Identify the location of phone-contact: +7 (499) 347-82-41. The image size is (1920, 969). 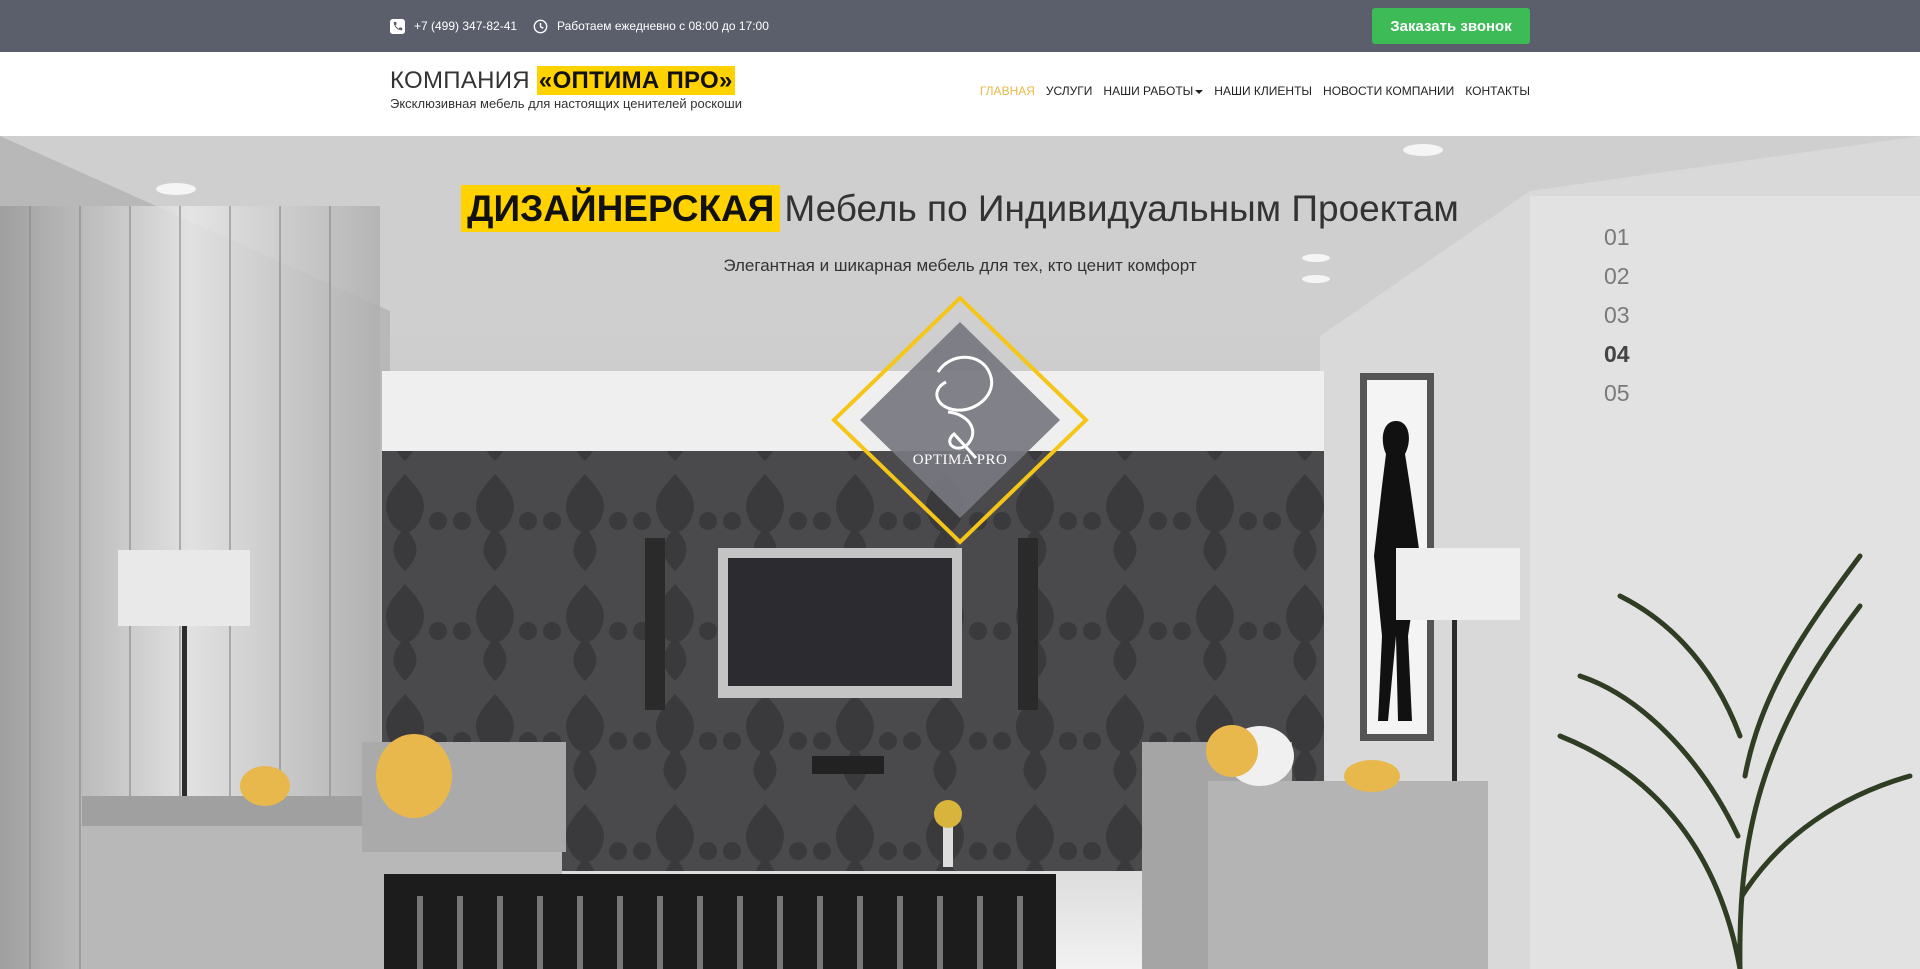
(453, 26).